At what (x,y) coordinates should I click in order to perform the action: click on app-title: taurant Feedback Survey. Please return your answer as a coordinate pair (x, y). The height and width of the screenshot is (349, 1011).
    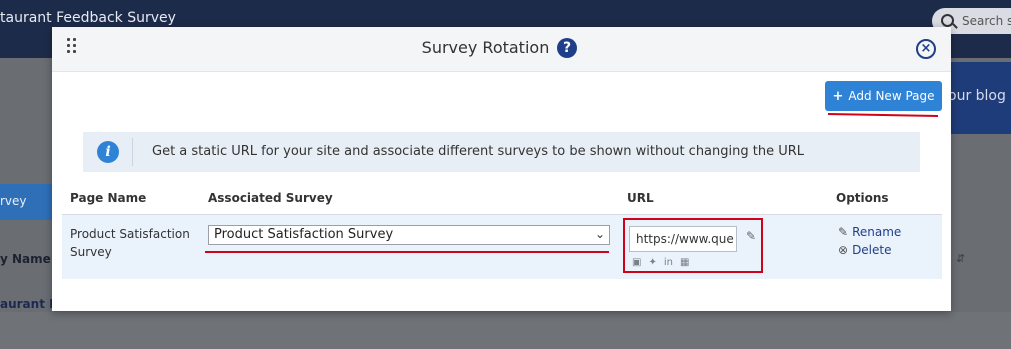
    Looking at the image, I should click on (88, 18).